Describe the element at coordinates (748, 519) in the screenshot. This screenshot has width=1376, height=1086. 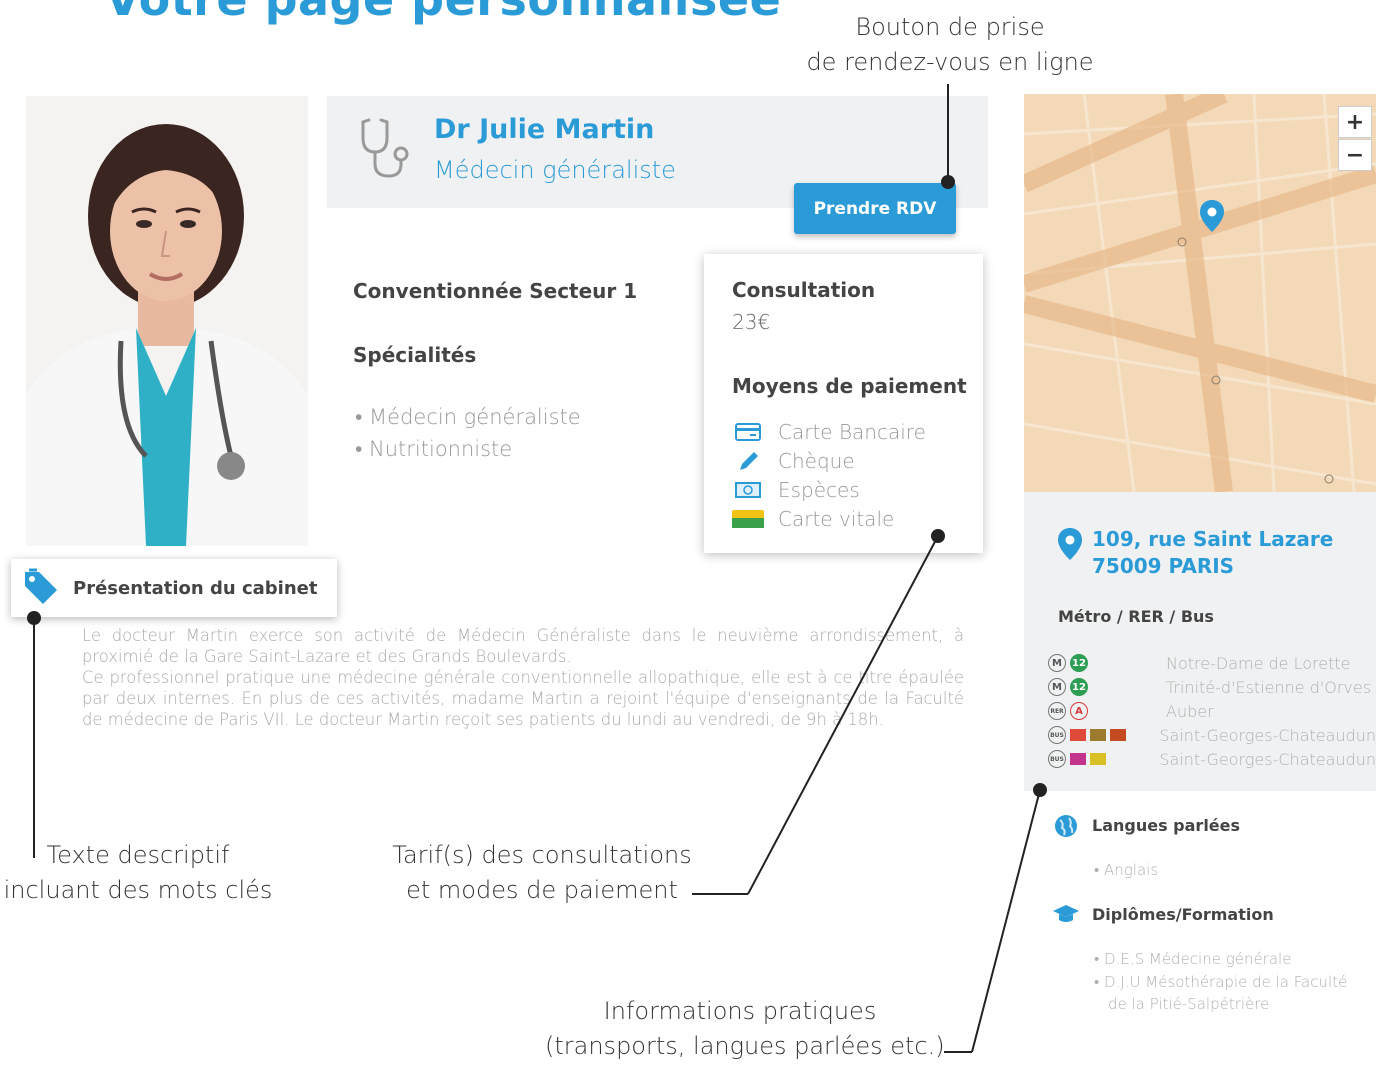
I see `carte-vitale-icon` at that location.